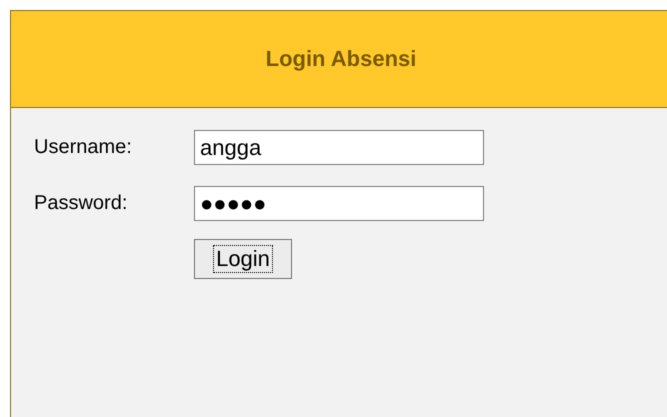 Image resolution: width=667 pixels, height=417 pixels. I want to click on input-field: ●●●●●, so click(339, 203).